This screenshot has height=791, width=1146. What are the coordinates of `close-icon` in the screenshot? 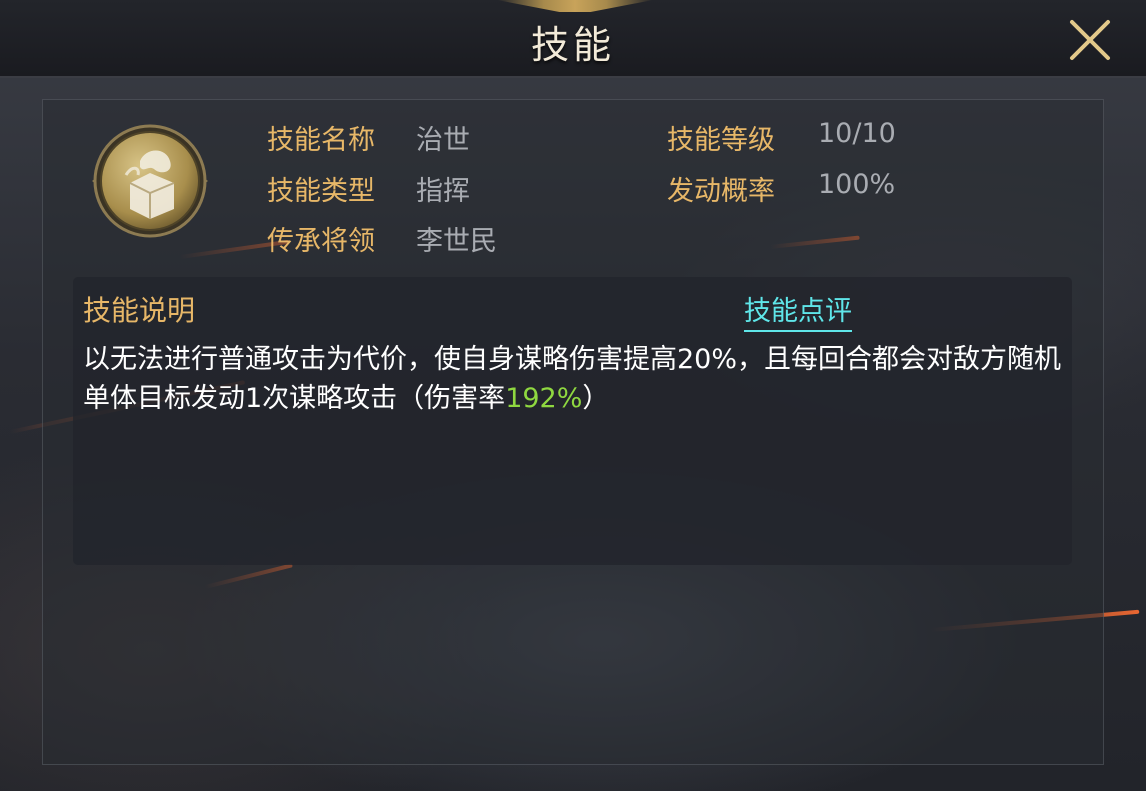 It's located at (1090, 40).